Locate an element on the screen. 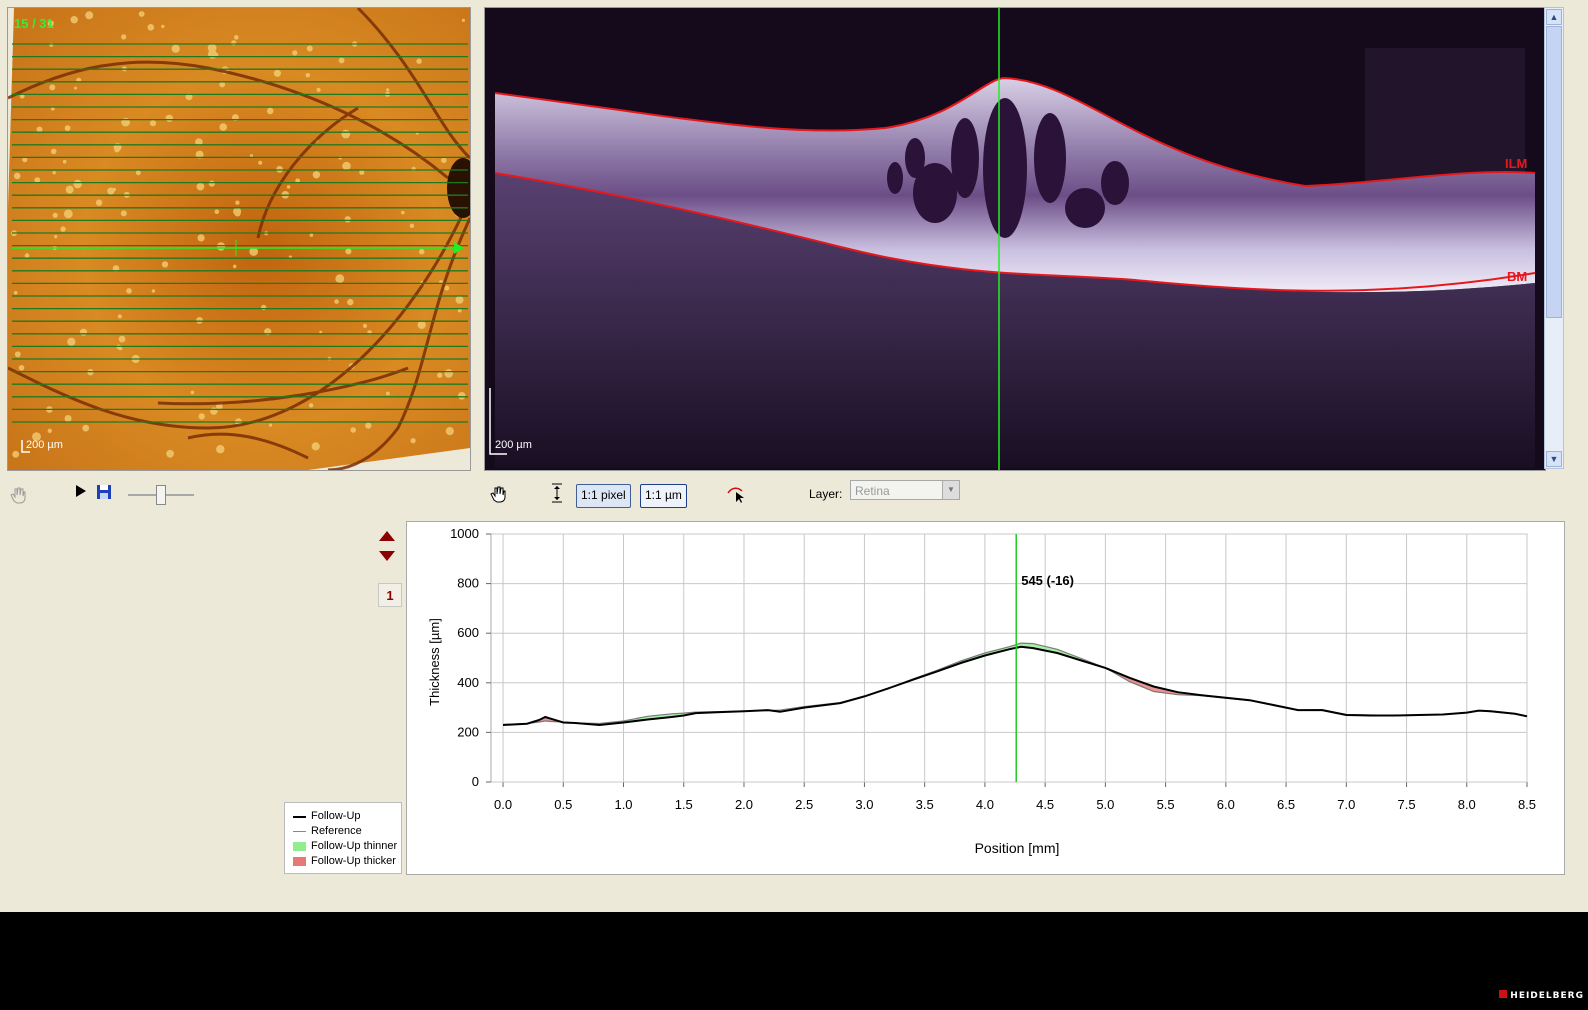 The image size is (1588, 1010). follow-up-thinner-area is located at coordinates (961, 684).